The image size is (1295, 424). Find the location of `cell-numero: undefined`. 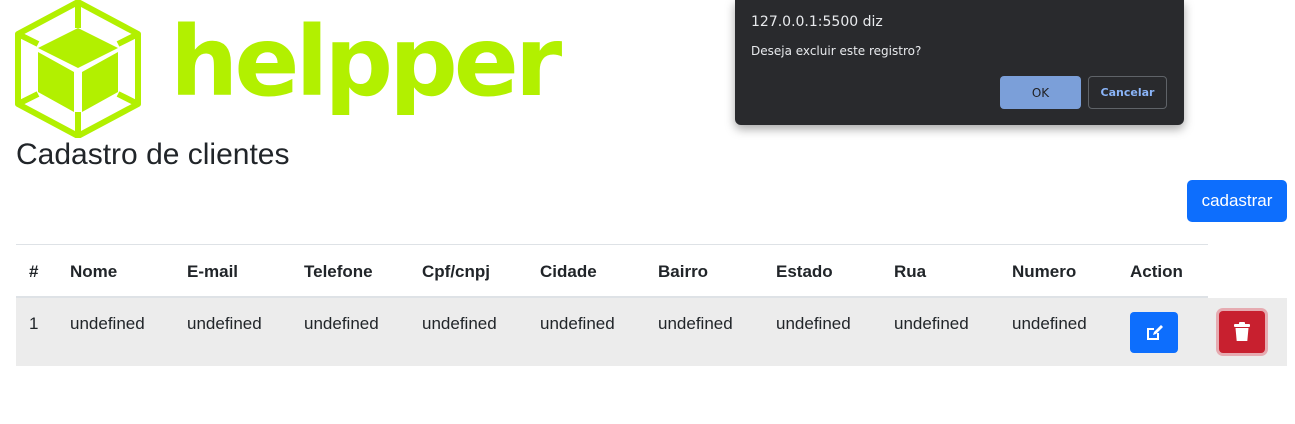

cell-numero: undefined is located at coordinates (1049, 323).